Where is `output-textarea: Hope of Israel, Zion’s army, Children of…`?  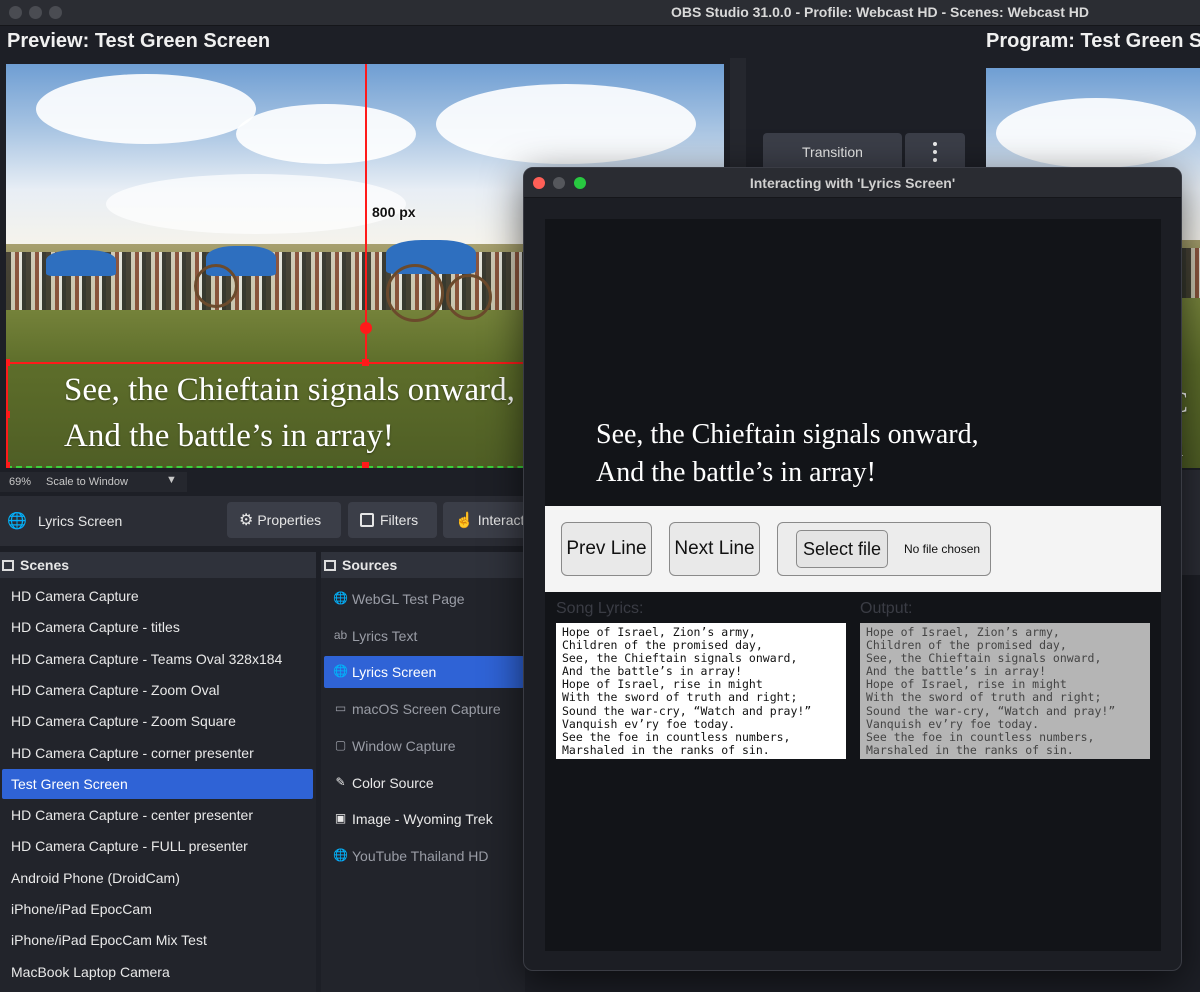 output-textarea: Hope of Israel, Zion’s army, Children of… is located at coordinates (1005, 691).